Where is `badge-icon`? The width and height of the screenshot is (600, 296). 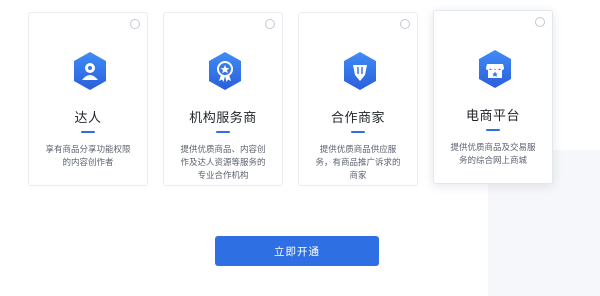
badge-icon is located at coordinates (225, 71).